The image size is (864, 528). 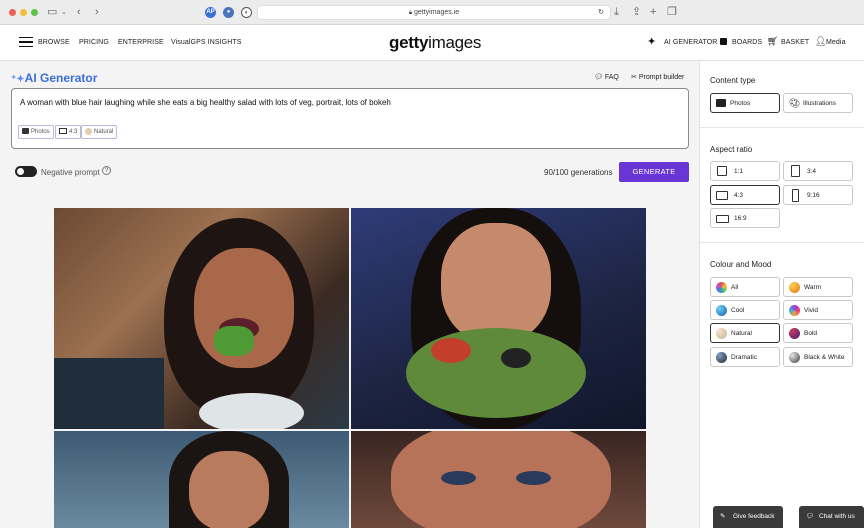 I want to click on tall-icon, so click(x=795, y=195).